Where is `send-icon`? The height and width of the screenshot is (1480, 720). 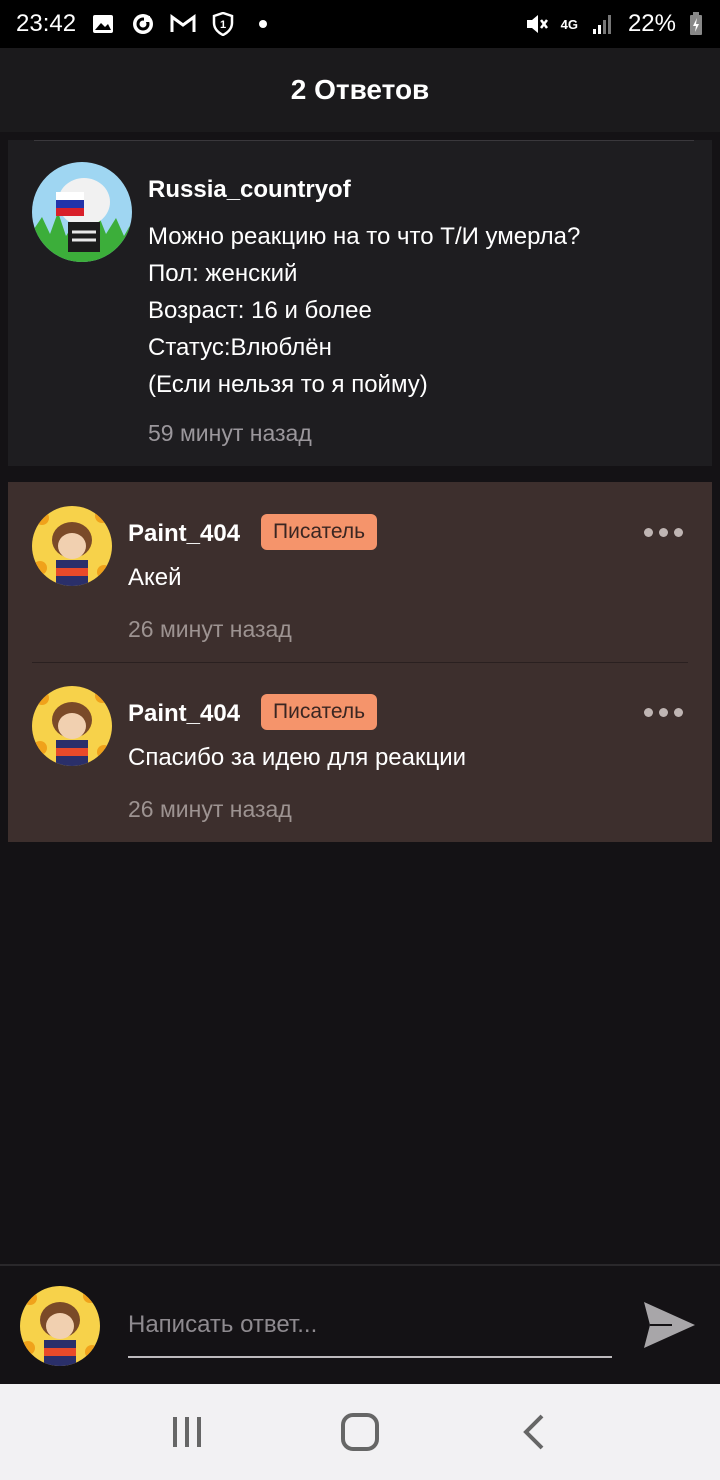 send-icon is located at coordinates (669, 1325).